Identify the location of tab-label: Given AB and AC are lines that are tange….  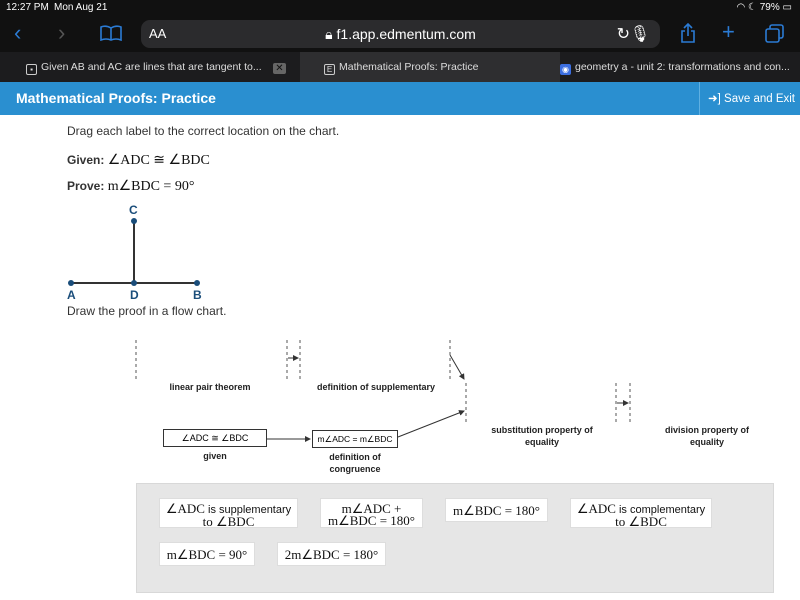
(151, 67).